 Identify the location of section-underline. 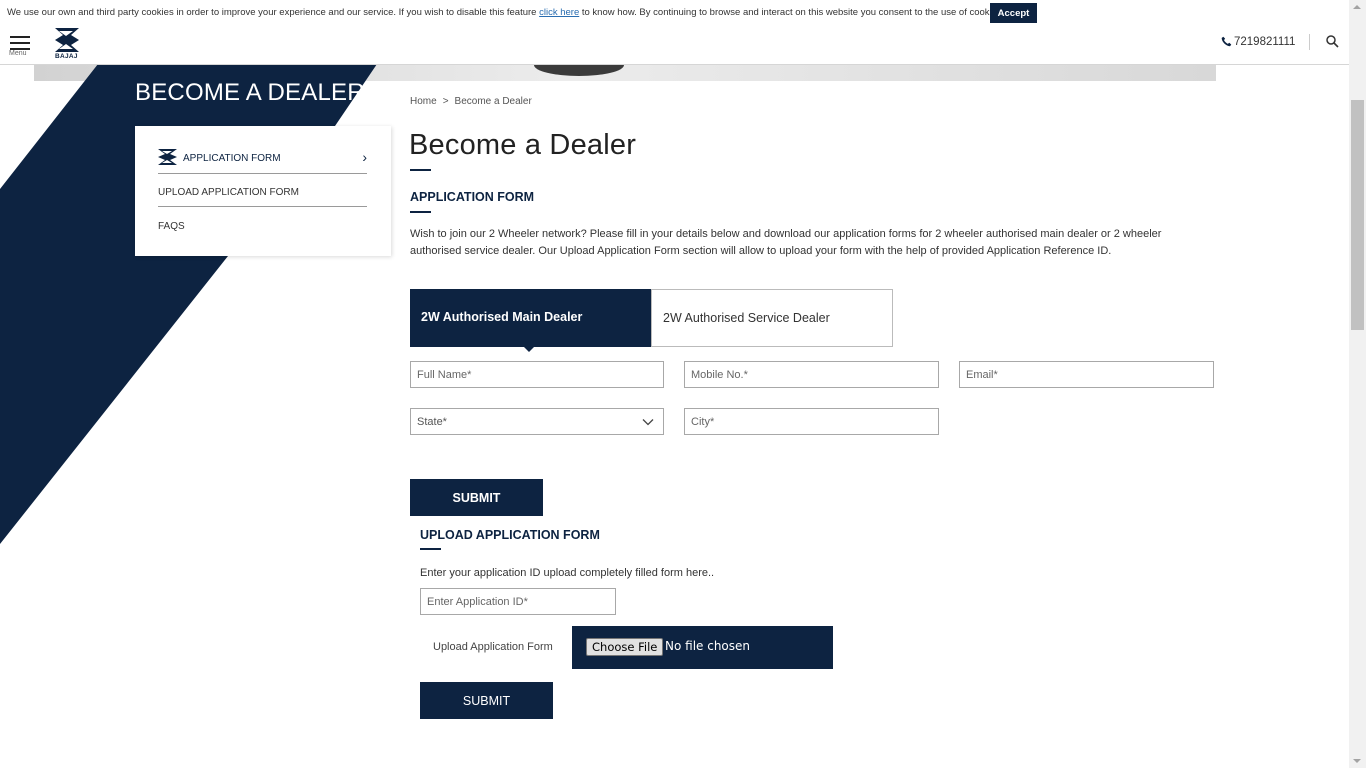
(420, 212).